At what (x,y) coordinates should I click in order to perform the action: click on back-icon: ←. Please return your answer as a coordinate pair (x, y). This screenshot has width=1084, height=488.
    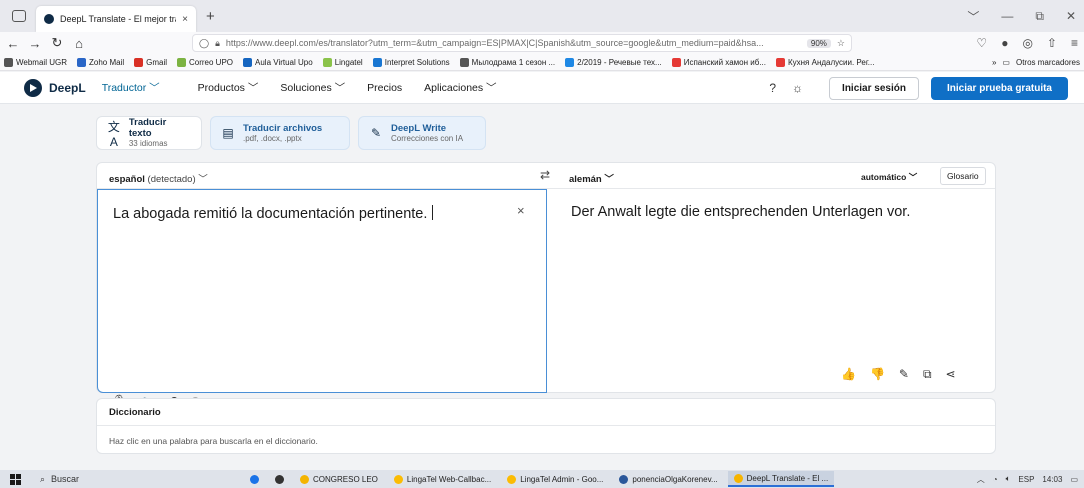
    Looking at the image, I should click on (13, 43).